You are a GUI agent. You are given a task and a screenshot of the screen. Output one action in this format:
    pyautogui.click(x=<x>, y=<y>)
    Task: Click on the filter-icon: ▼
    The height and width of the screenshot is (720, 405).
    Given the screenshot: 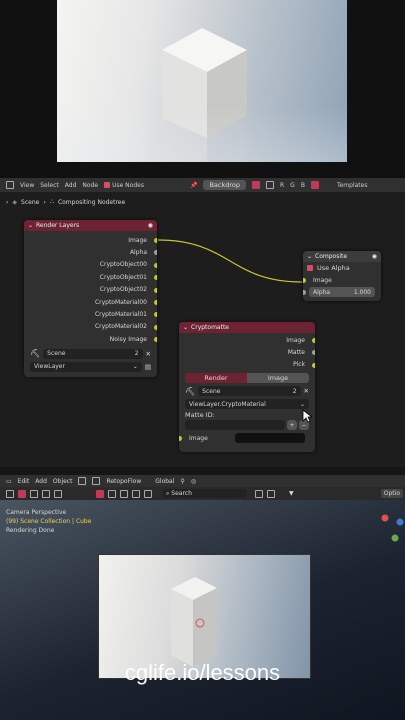 What is the action you would take?
    pyautogui.click(x=291, y=493)
    